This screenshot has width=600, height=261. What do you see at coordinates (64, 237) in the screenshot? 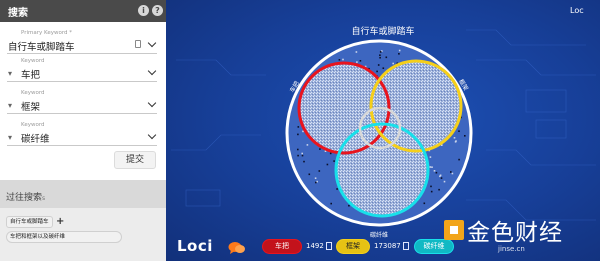
I see `history-item: 车把和框架以及碳纤维` at bounding box center [64, 237].